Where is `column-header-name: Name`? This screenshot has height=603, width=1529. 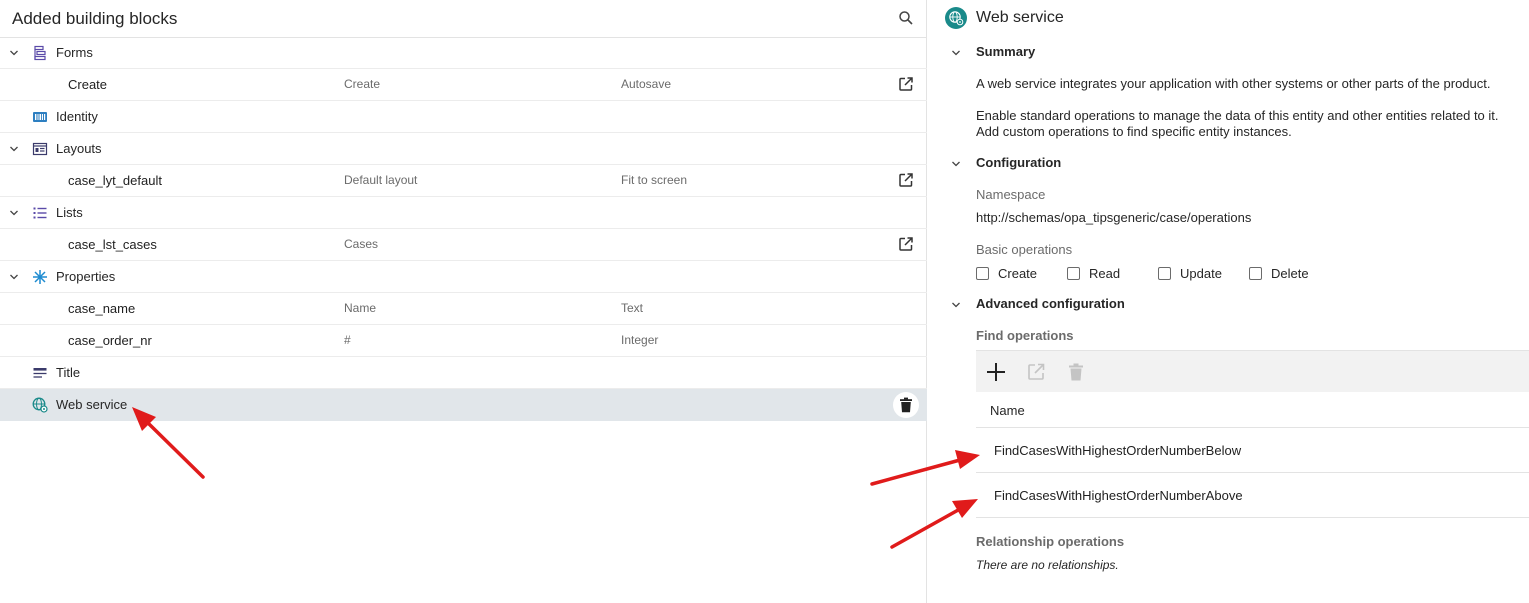 column-header-name: Name is located at coordinates (1007, 410).